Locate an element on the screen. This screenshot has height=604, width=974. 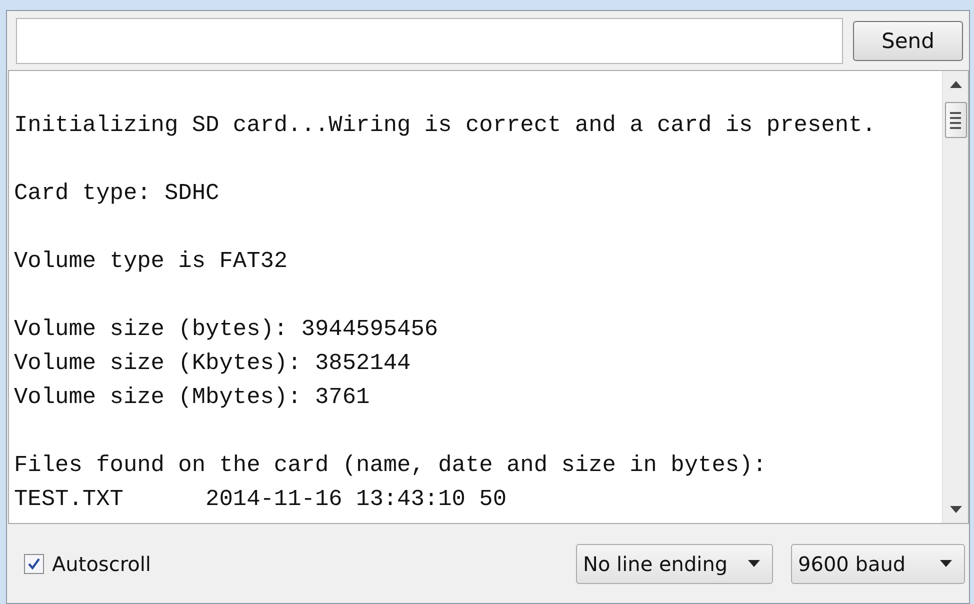
autoscroll-label: Autoscroll is located at coordinates (101, 564).